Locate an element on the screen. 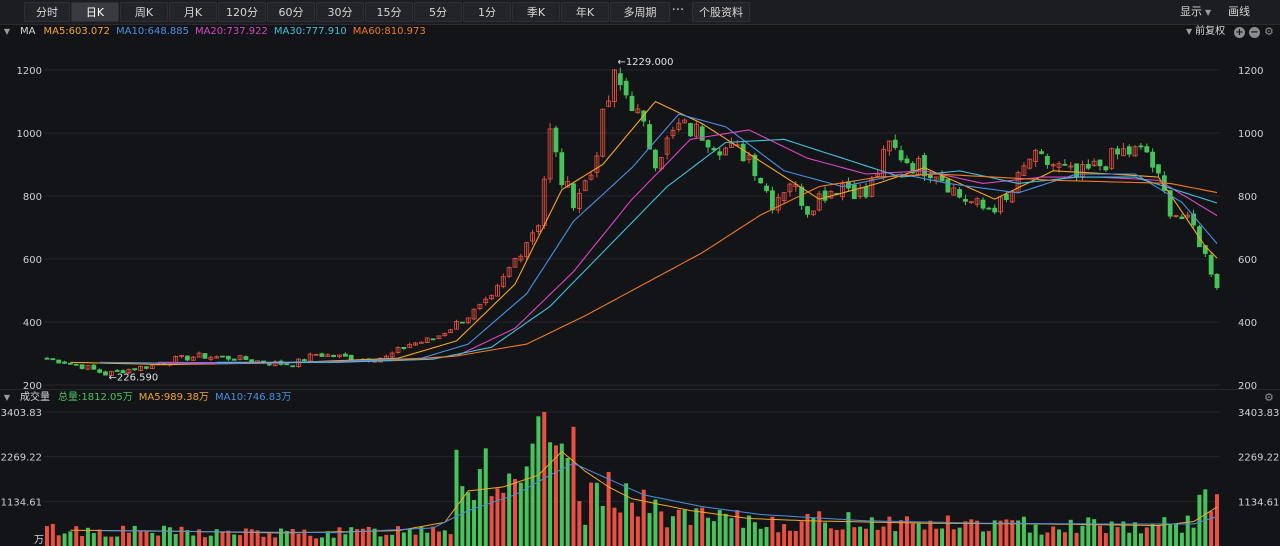 This screenshot has width=1280, height=546. volume-ma10-line is located at coordinates (658, 498).